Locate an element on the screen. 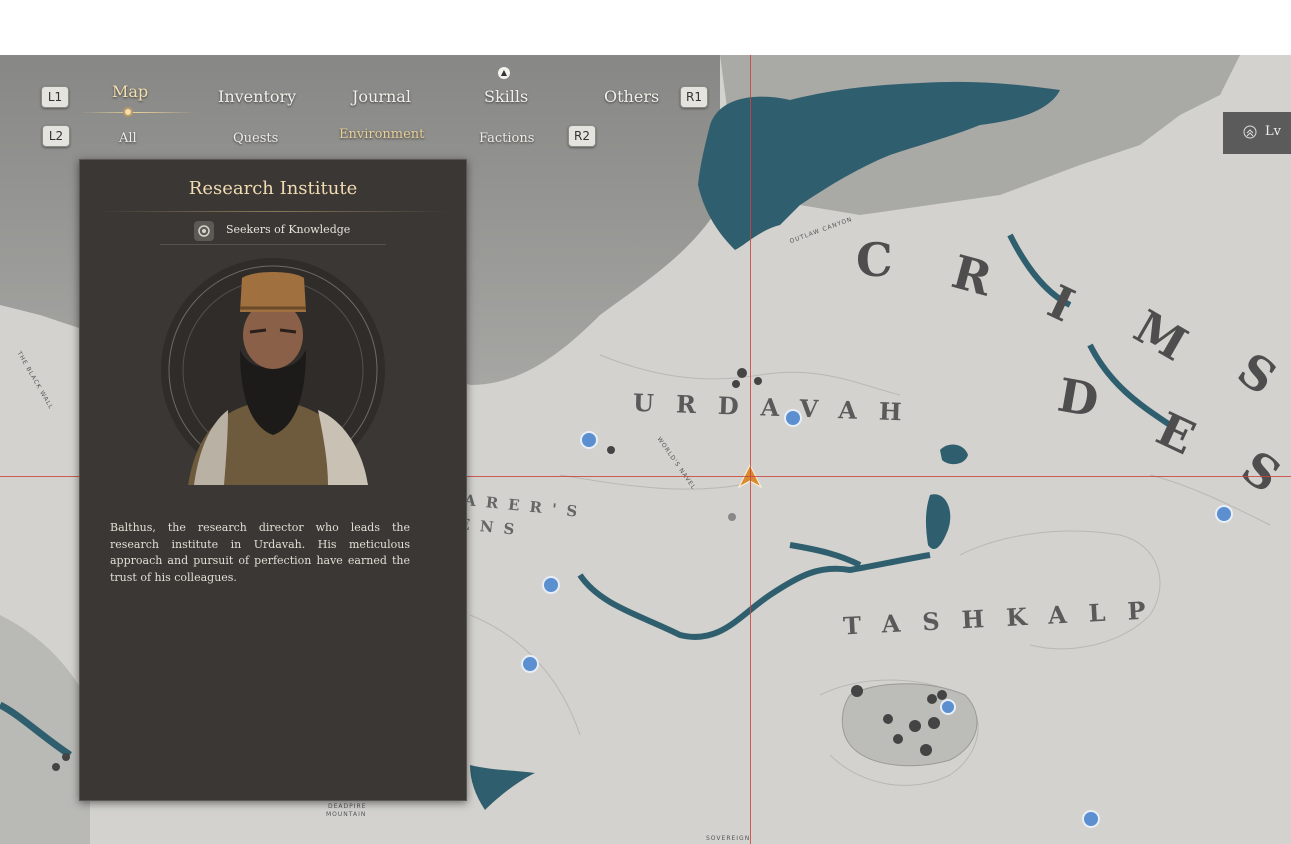 This screenshot has height=844, width=1291. crosshair-vertical is located at coordinates (750, 449).